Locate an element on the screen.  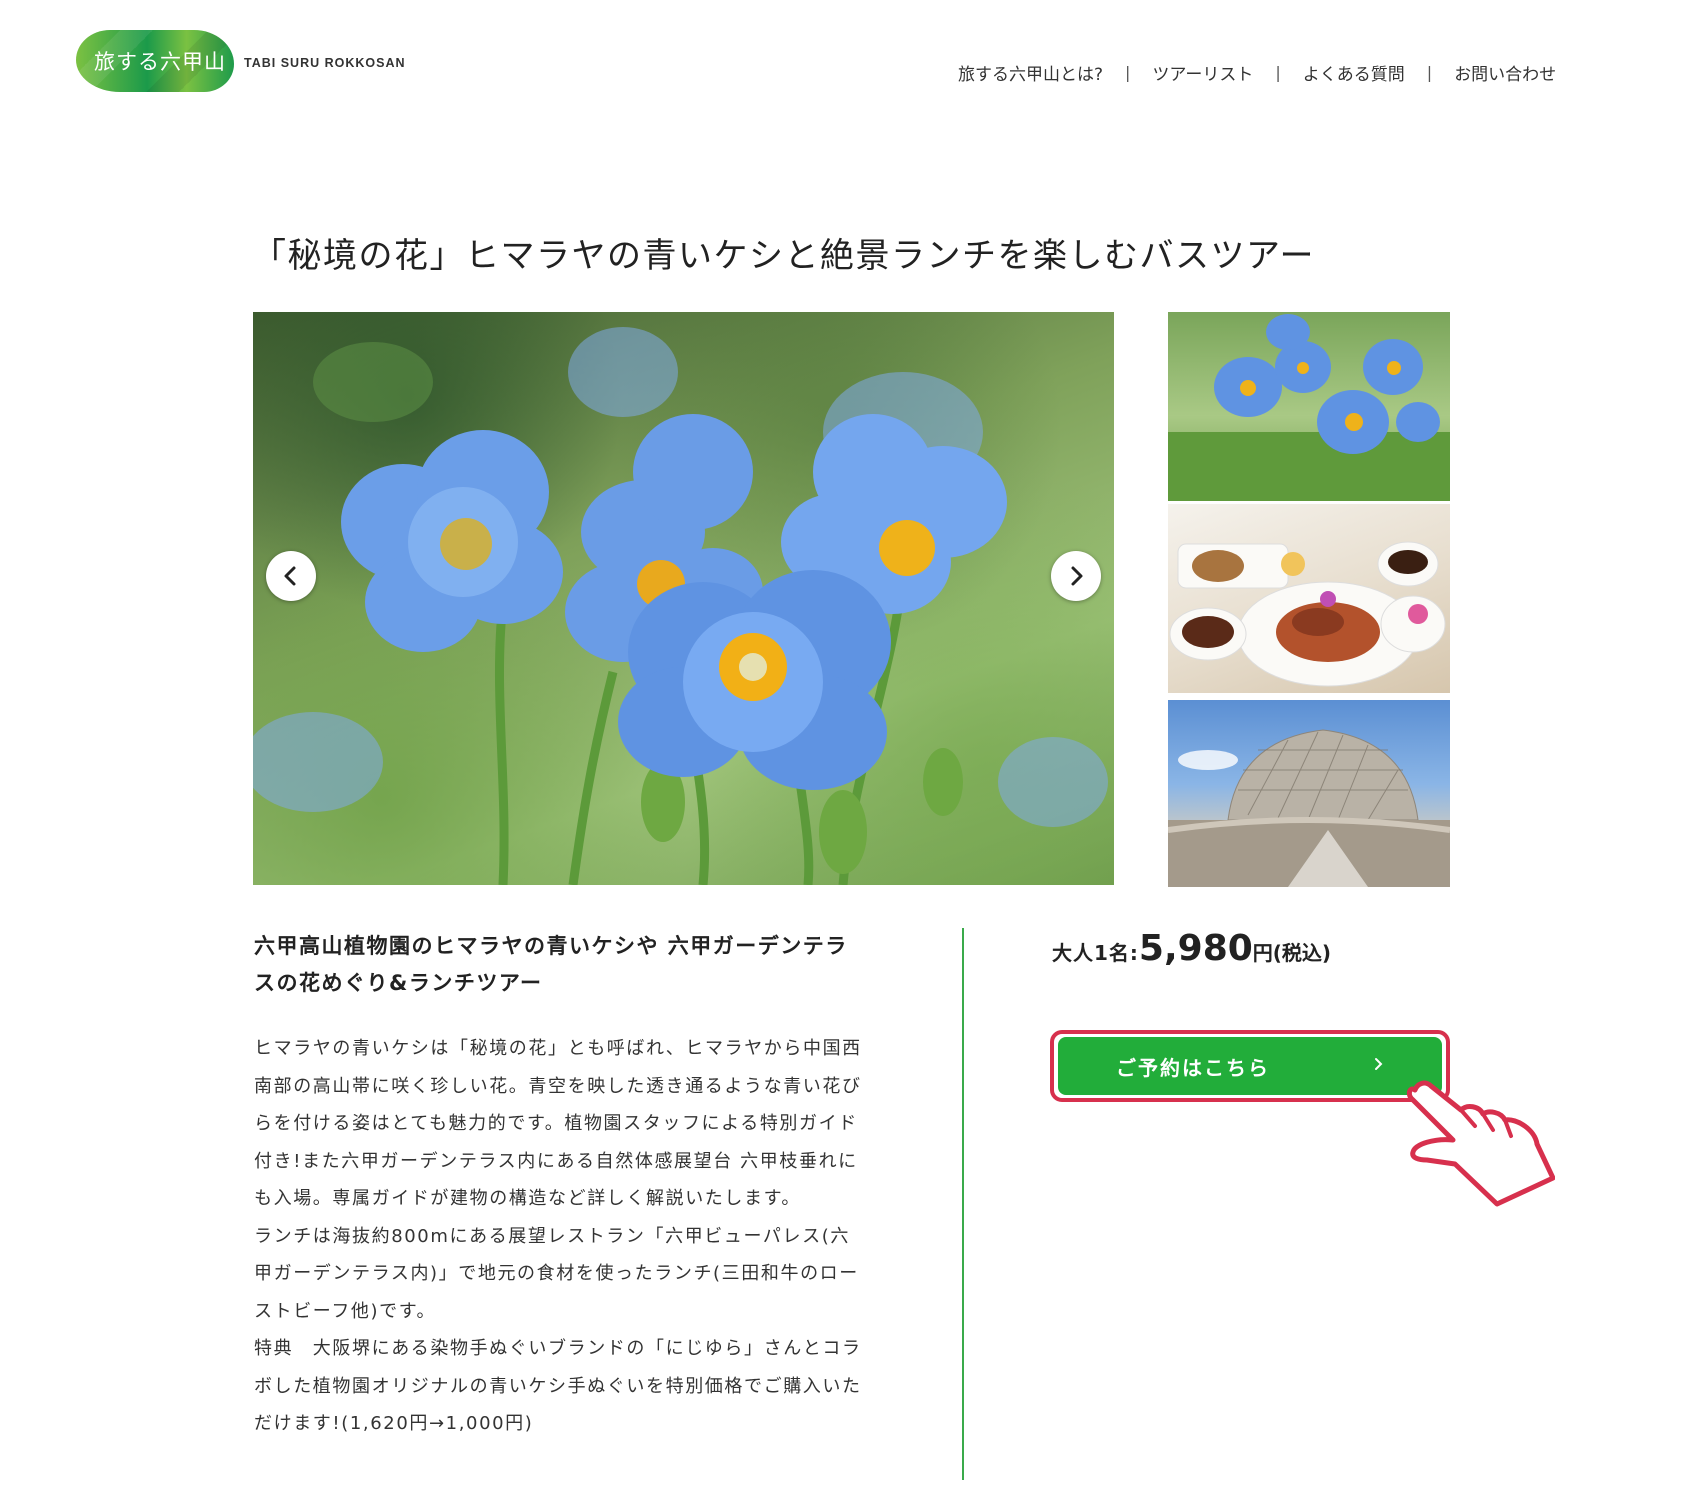
price-label: 大人1名: is located at coordinates (1095, 953).